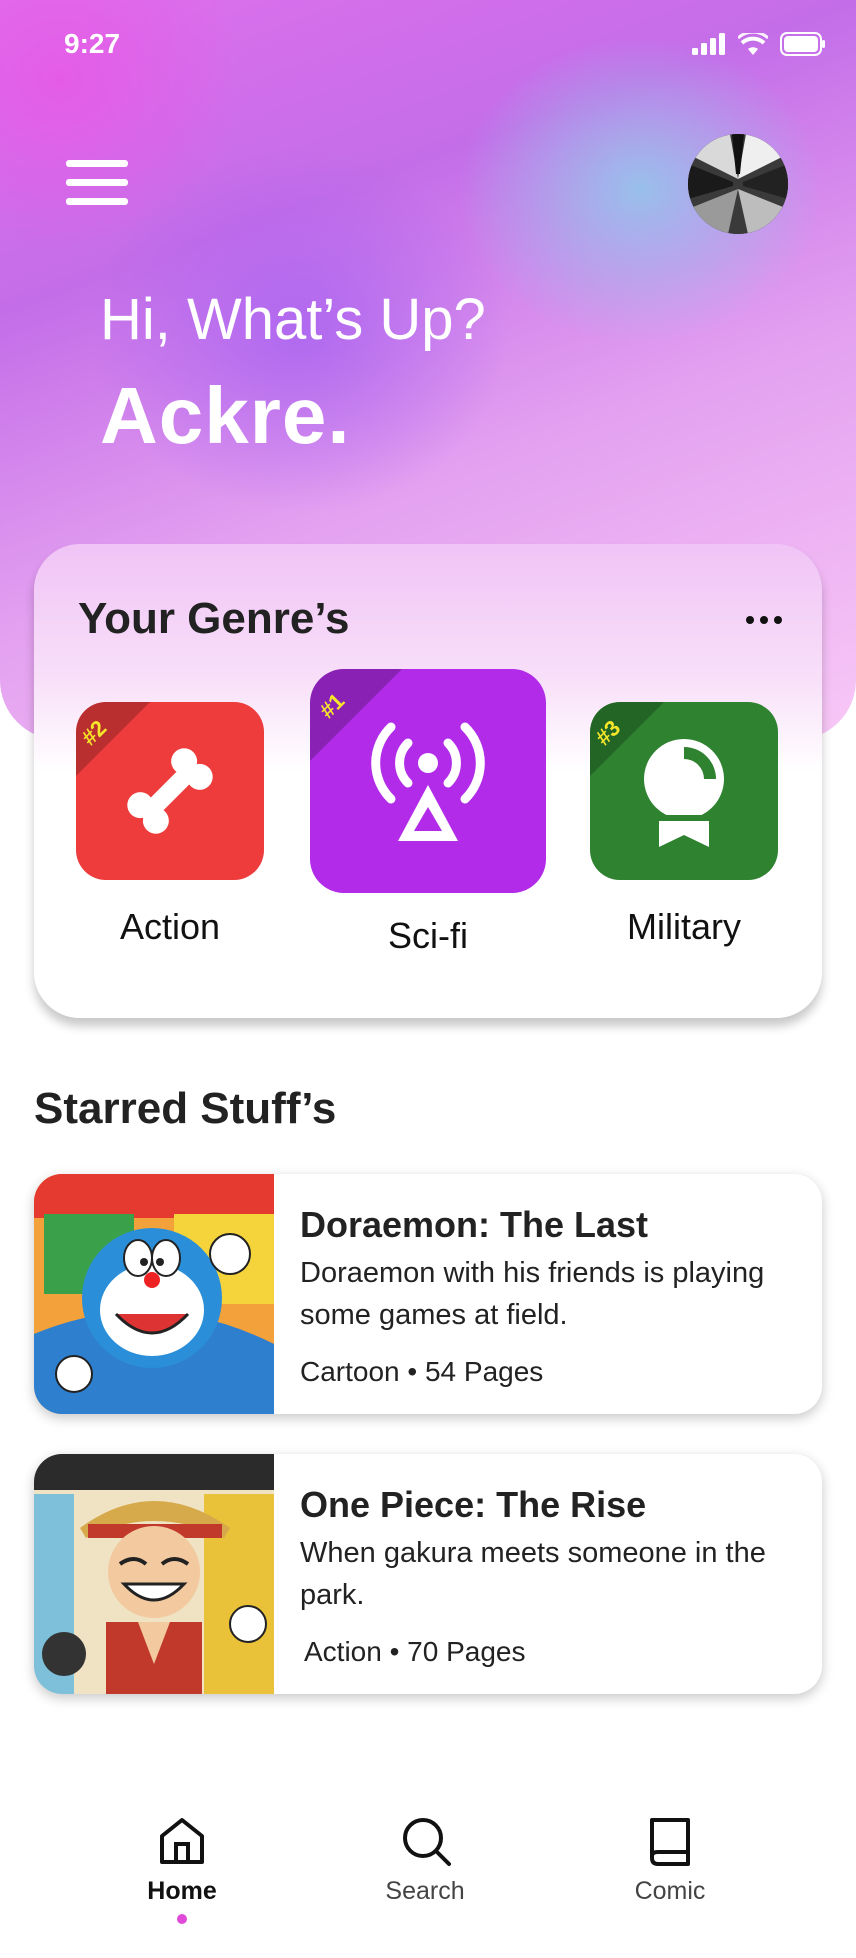  What do you see at coordinates (170, 791) in the screenshot?
I see `genre-action-tile: #2` at bounding box center [170, 791].